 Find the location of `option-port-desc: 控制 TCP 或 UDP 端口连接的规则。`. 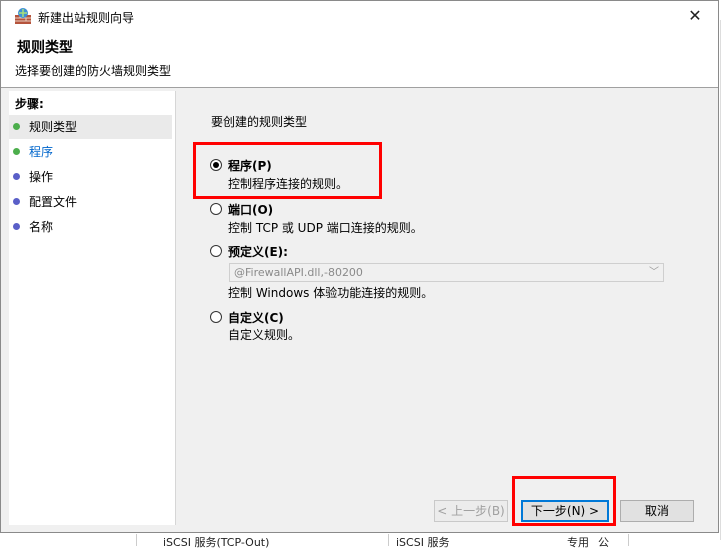

option-port-desc: 控制 TCP 或 UDP 端口连接的规则。 is located at coordinates (325, 228).